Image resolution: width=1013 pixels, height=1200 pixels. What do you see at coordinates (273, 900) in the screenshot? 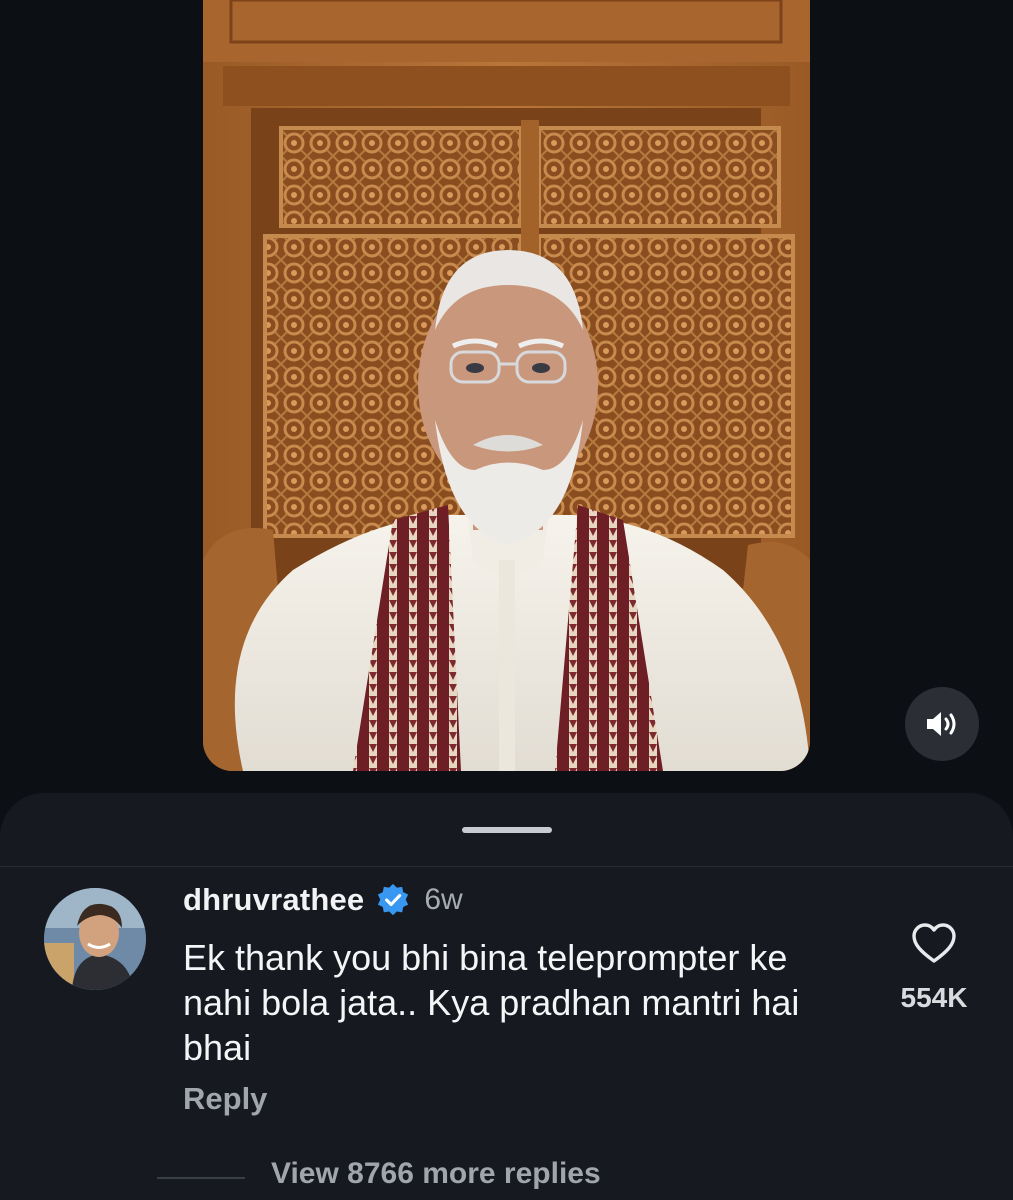
I see `comment-username: dhruvrathee` at bounding box center [273, 900].